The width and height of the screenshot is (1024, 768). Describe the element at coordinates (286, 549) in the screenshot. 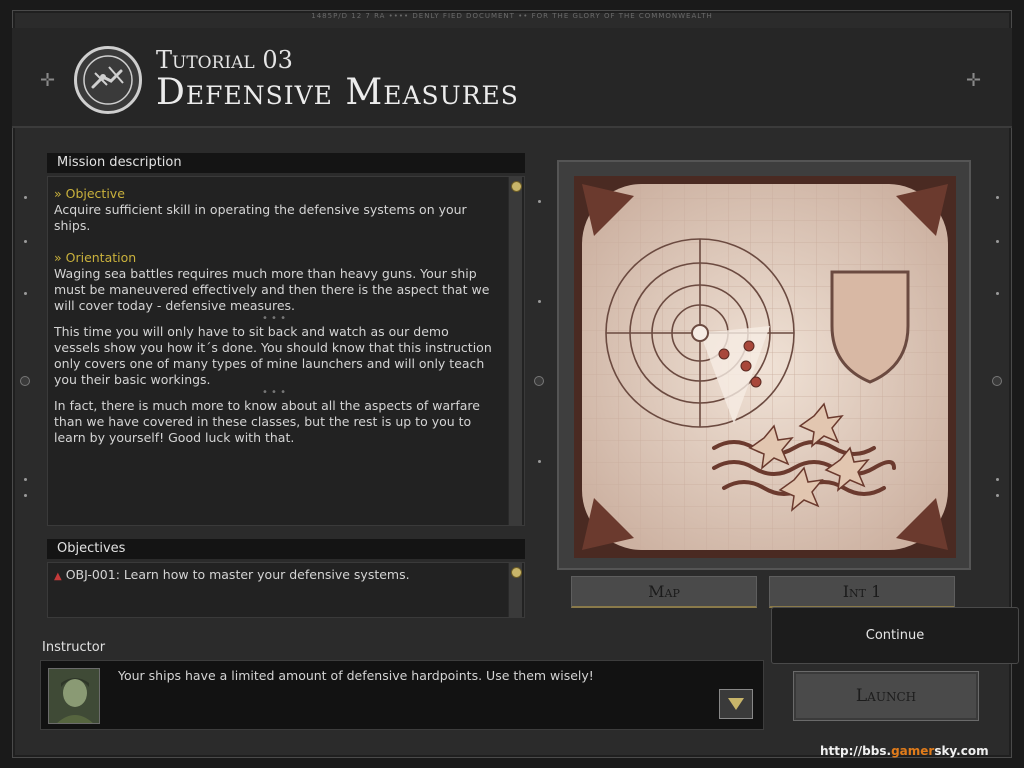

I see `objectives-heading: Objectives` at that location.